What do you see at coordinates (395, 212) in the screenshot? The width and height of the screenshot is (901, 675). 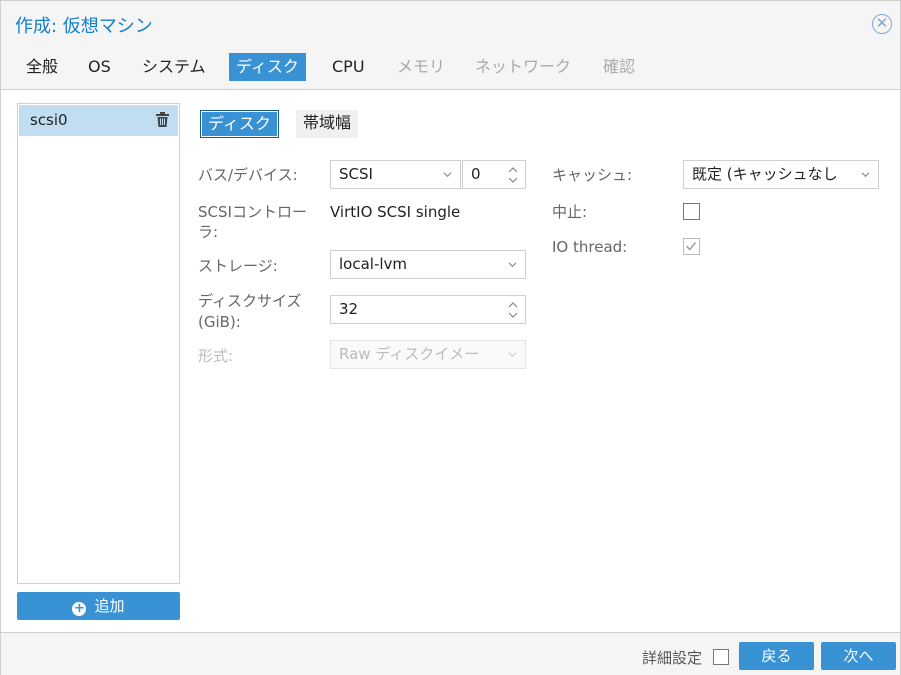 I see `controller-value: VirtIO SCSI single` at bounding box center [395, 212].